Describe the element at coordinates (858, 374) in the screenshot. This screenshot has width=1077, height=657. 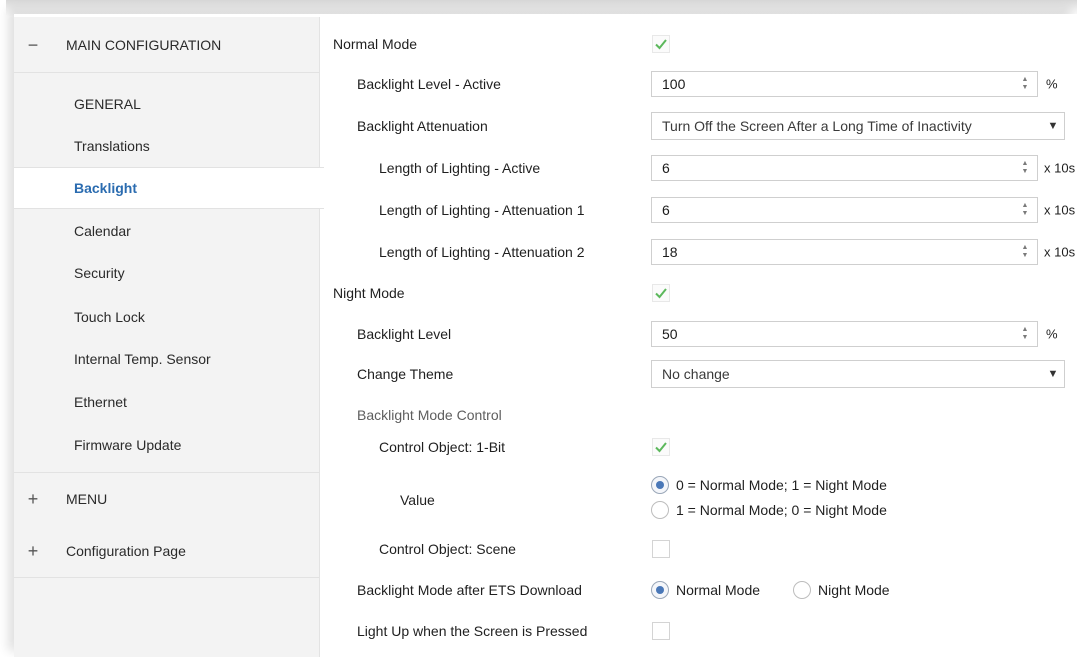
I see `change-theme-select: No change ▼` at that location.